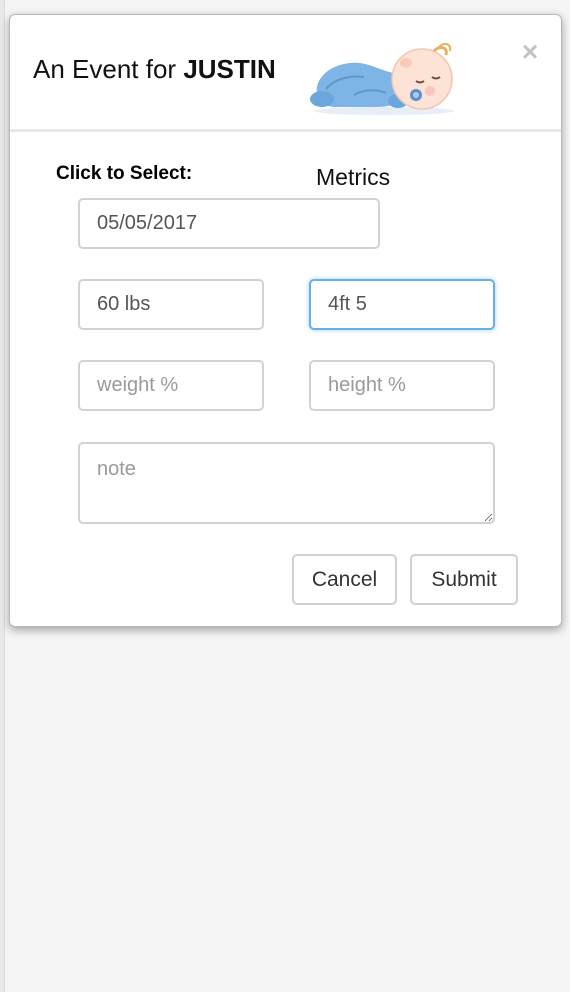 The image size is (570, 992). What do you see at coordinates (108, 69) in the screenshot?
I see `title-prefix: An Event for` at bounding box center [108, 69].